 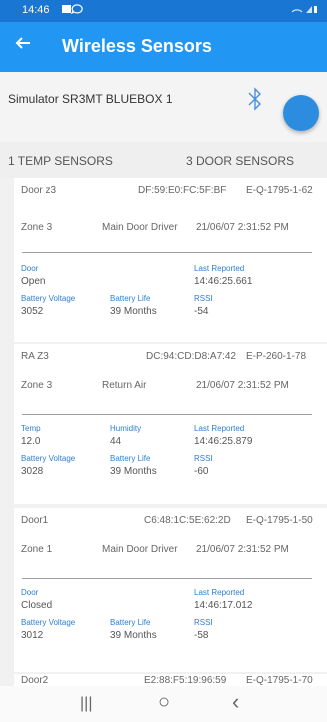 I want to click on signal-battery-icons, so click(x=304, y=10).